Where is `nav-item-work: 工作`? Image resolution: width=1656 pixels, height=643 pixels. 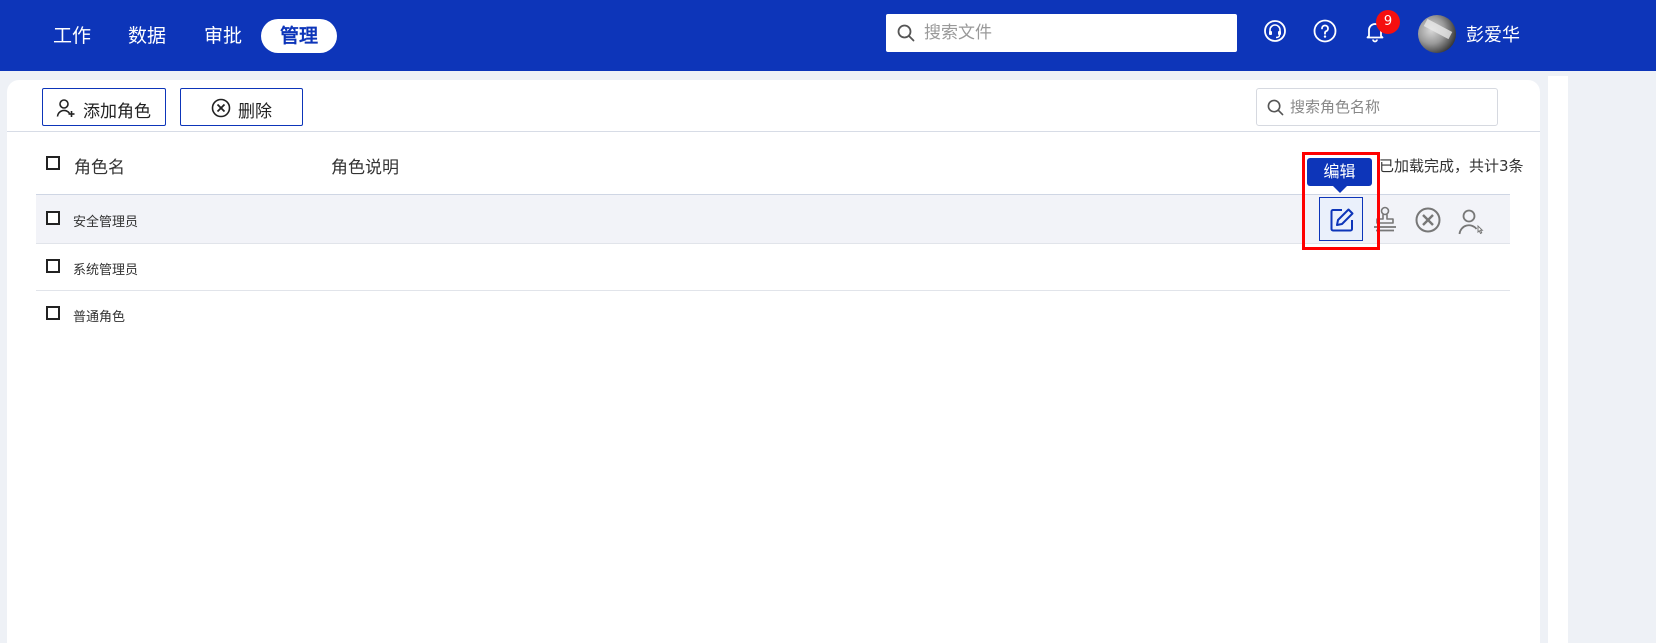
nav-item-work: 工作 is located at coordinates (72, 36).